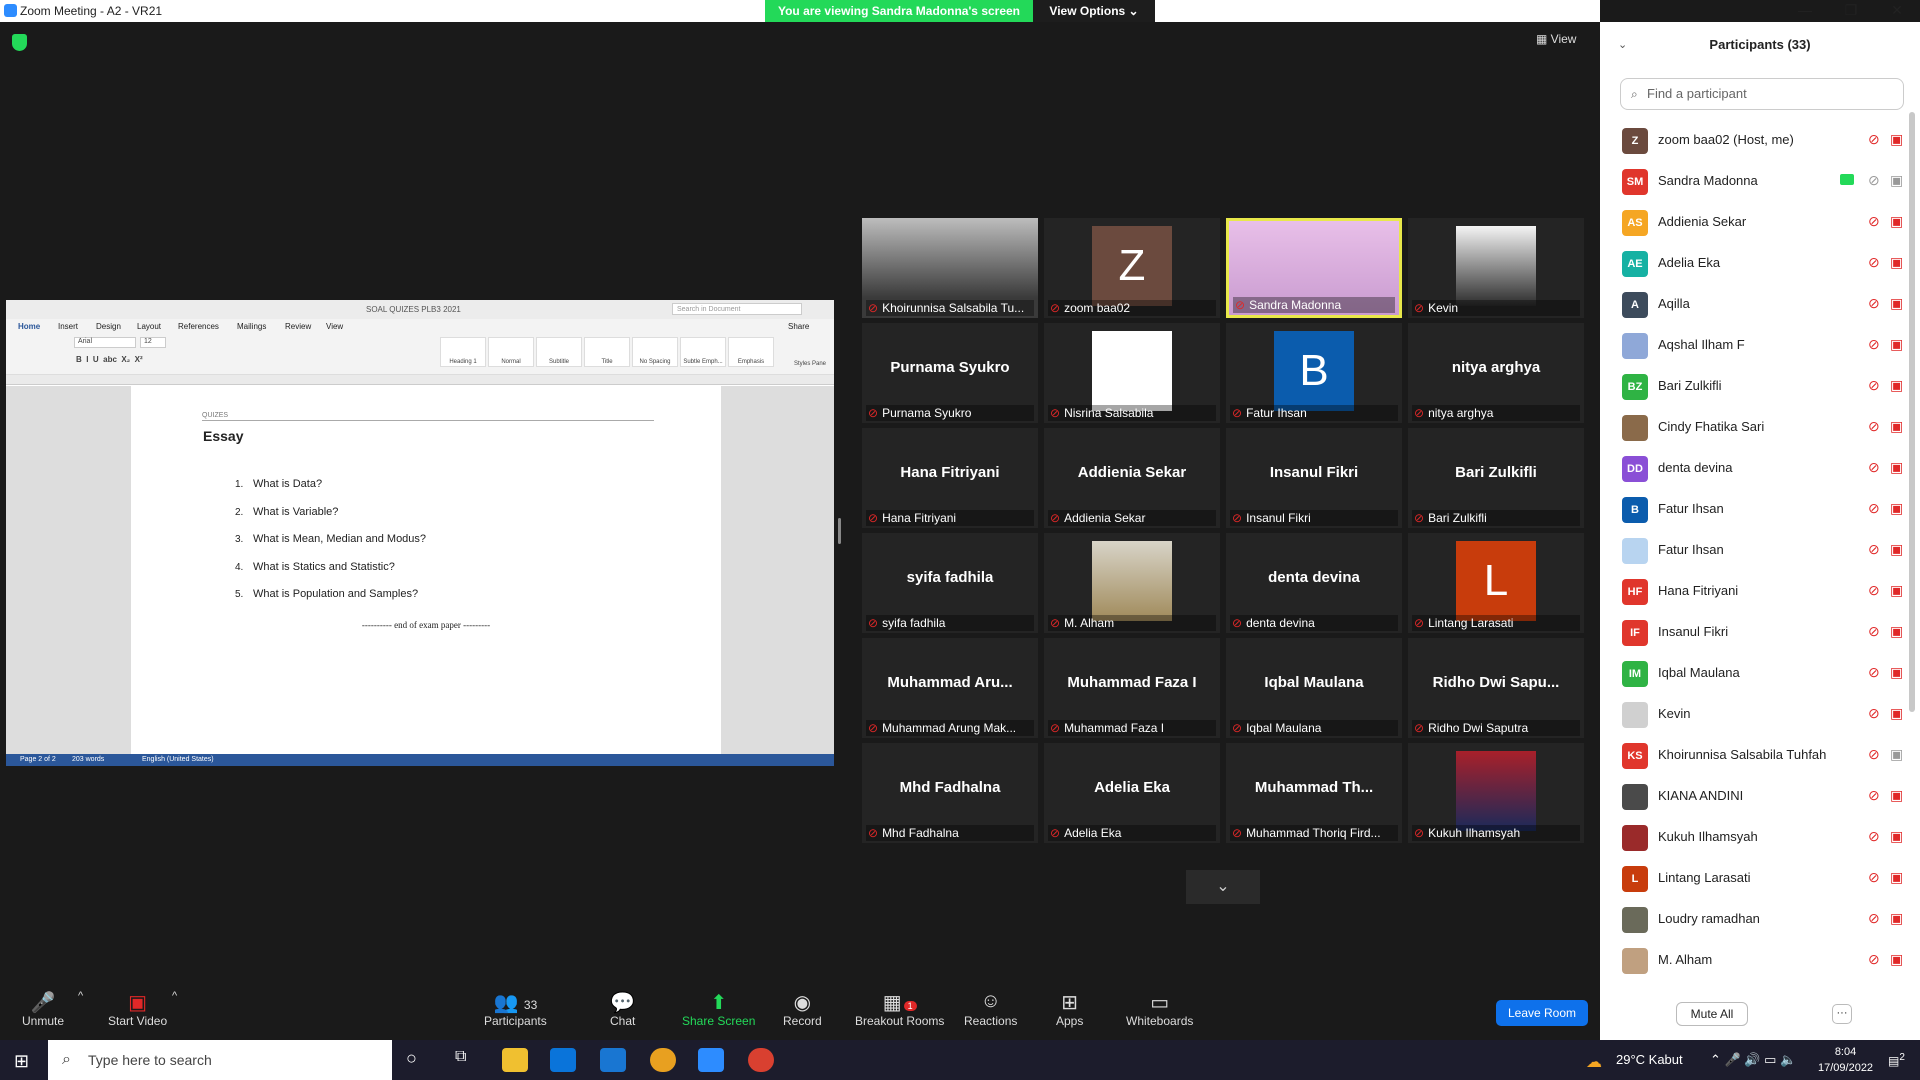 This screenshot has height=1080, width=1920. Describe the element at coordinates (950, 793) in the screenshot. I see `participant-tile: Mhd Fadhalna ⊘ Mhd Fadhalna` at that location.